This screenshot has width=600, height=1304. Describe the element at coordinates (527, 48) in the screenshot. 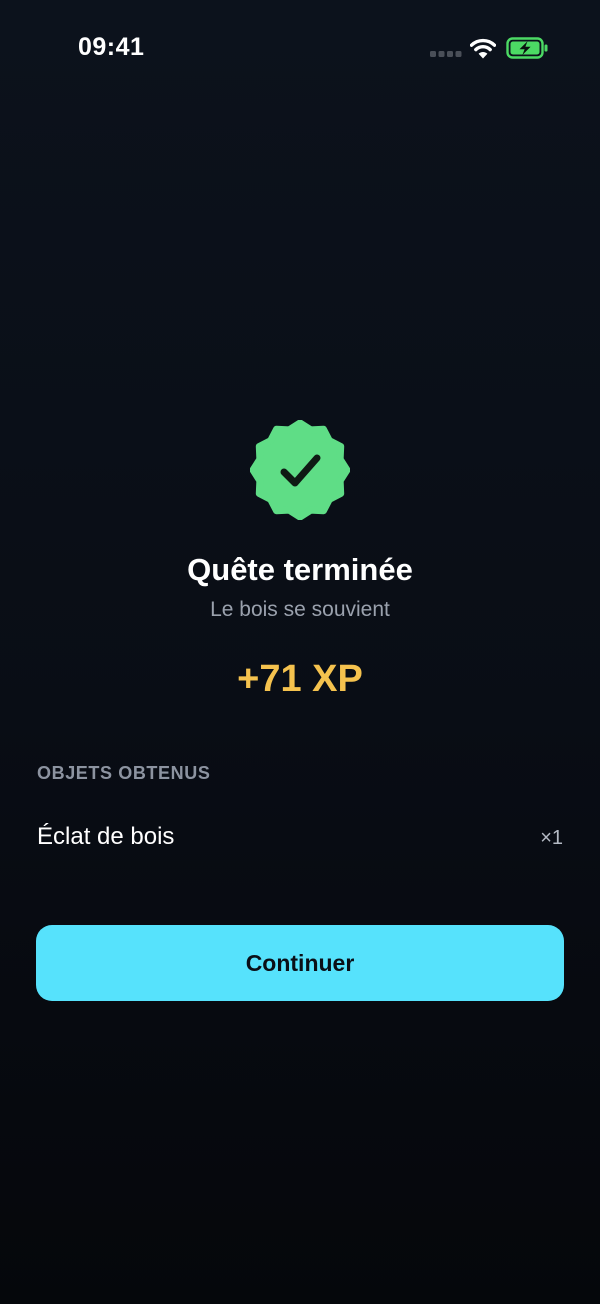

I see `battery-charging-icon` at that location.